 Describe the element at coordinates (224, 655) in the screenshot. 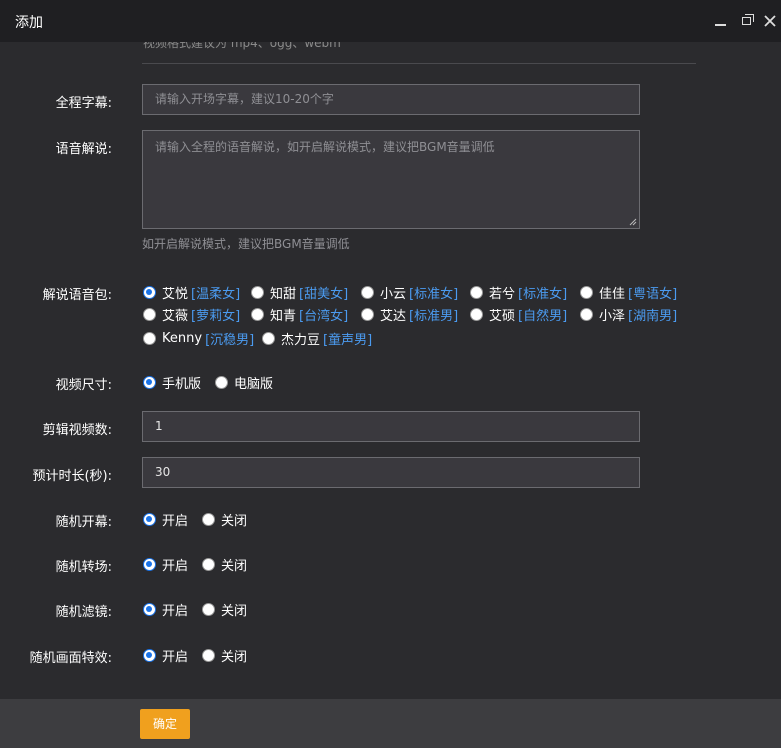

I see `random-effects-off: 关闭` at that location.